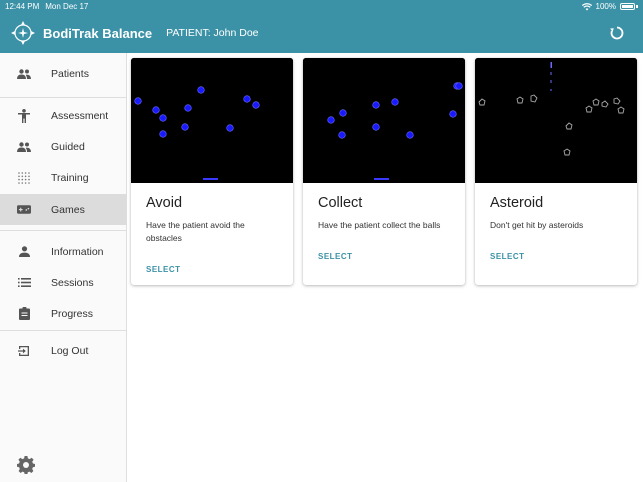 Image resolution: width=643 pixels, height=482 pixels. Describe the element at coordinates (70, 73) in the screenshot. I see `sidebar-item-label: Patients` at that location.